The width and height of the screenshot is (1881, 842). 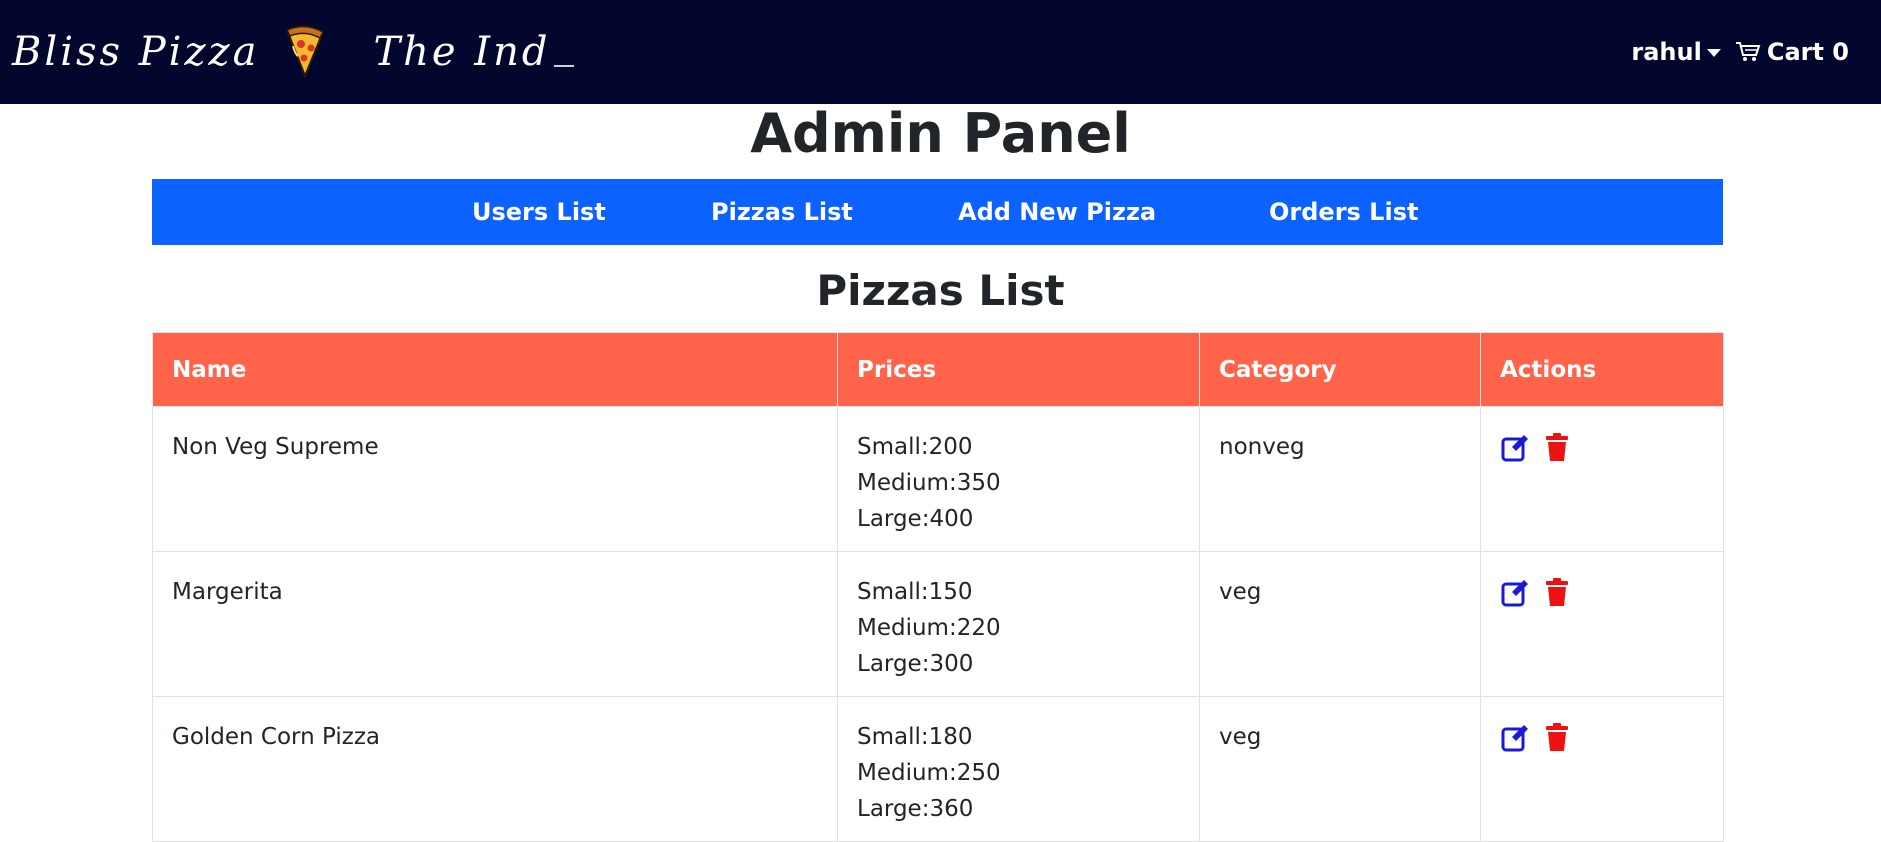 What do you see at coordinates (1018, 624) in the screenshot?
I see `pizza-prices: Small:150 Medium:220 Large:300` at bounding box center [1018, 624].